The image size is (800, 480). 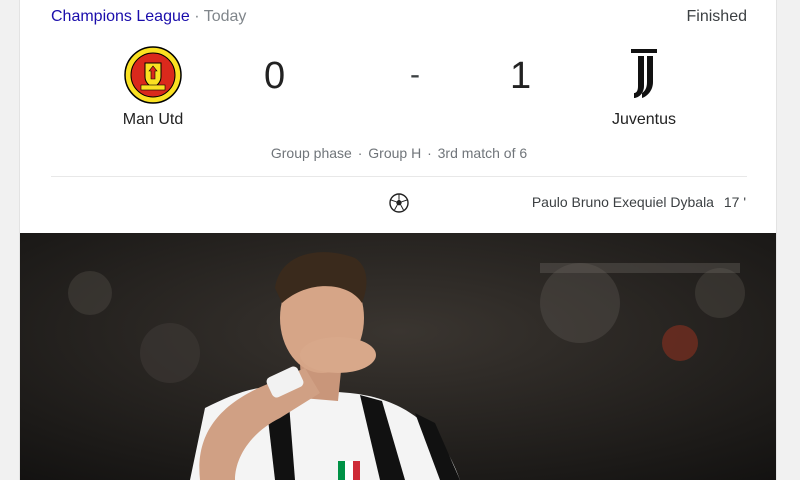 I want to click on away-team: Juventus, so click(x=644, y=87).